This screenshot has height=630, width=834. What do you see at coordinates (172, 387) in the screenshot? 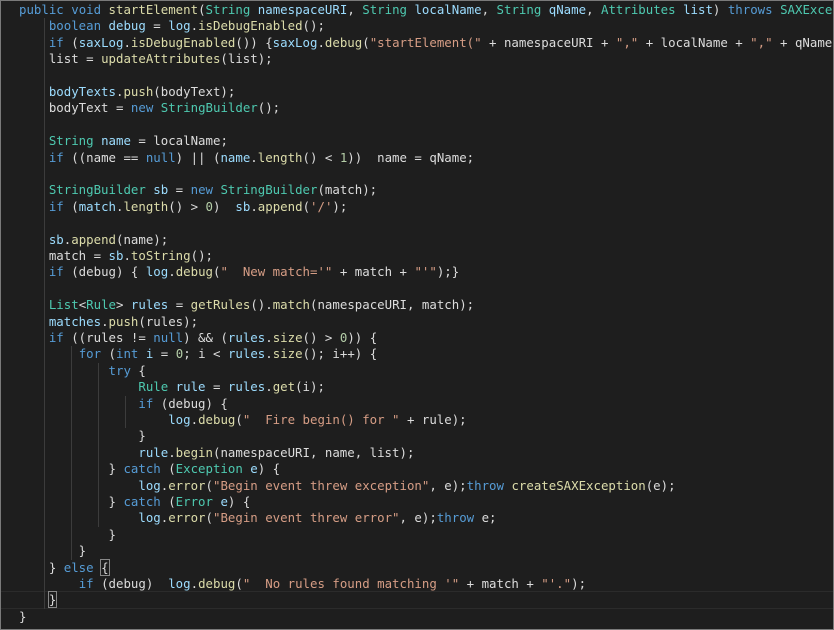
I see `code-line: Rule rule = rules.get(i);` at bounding box center [172, 387].